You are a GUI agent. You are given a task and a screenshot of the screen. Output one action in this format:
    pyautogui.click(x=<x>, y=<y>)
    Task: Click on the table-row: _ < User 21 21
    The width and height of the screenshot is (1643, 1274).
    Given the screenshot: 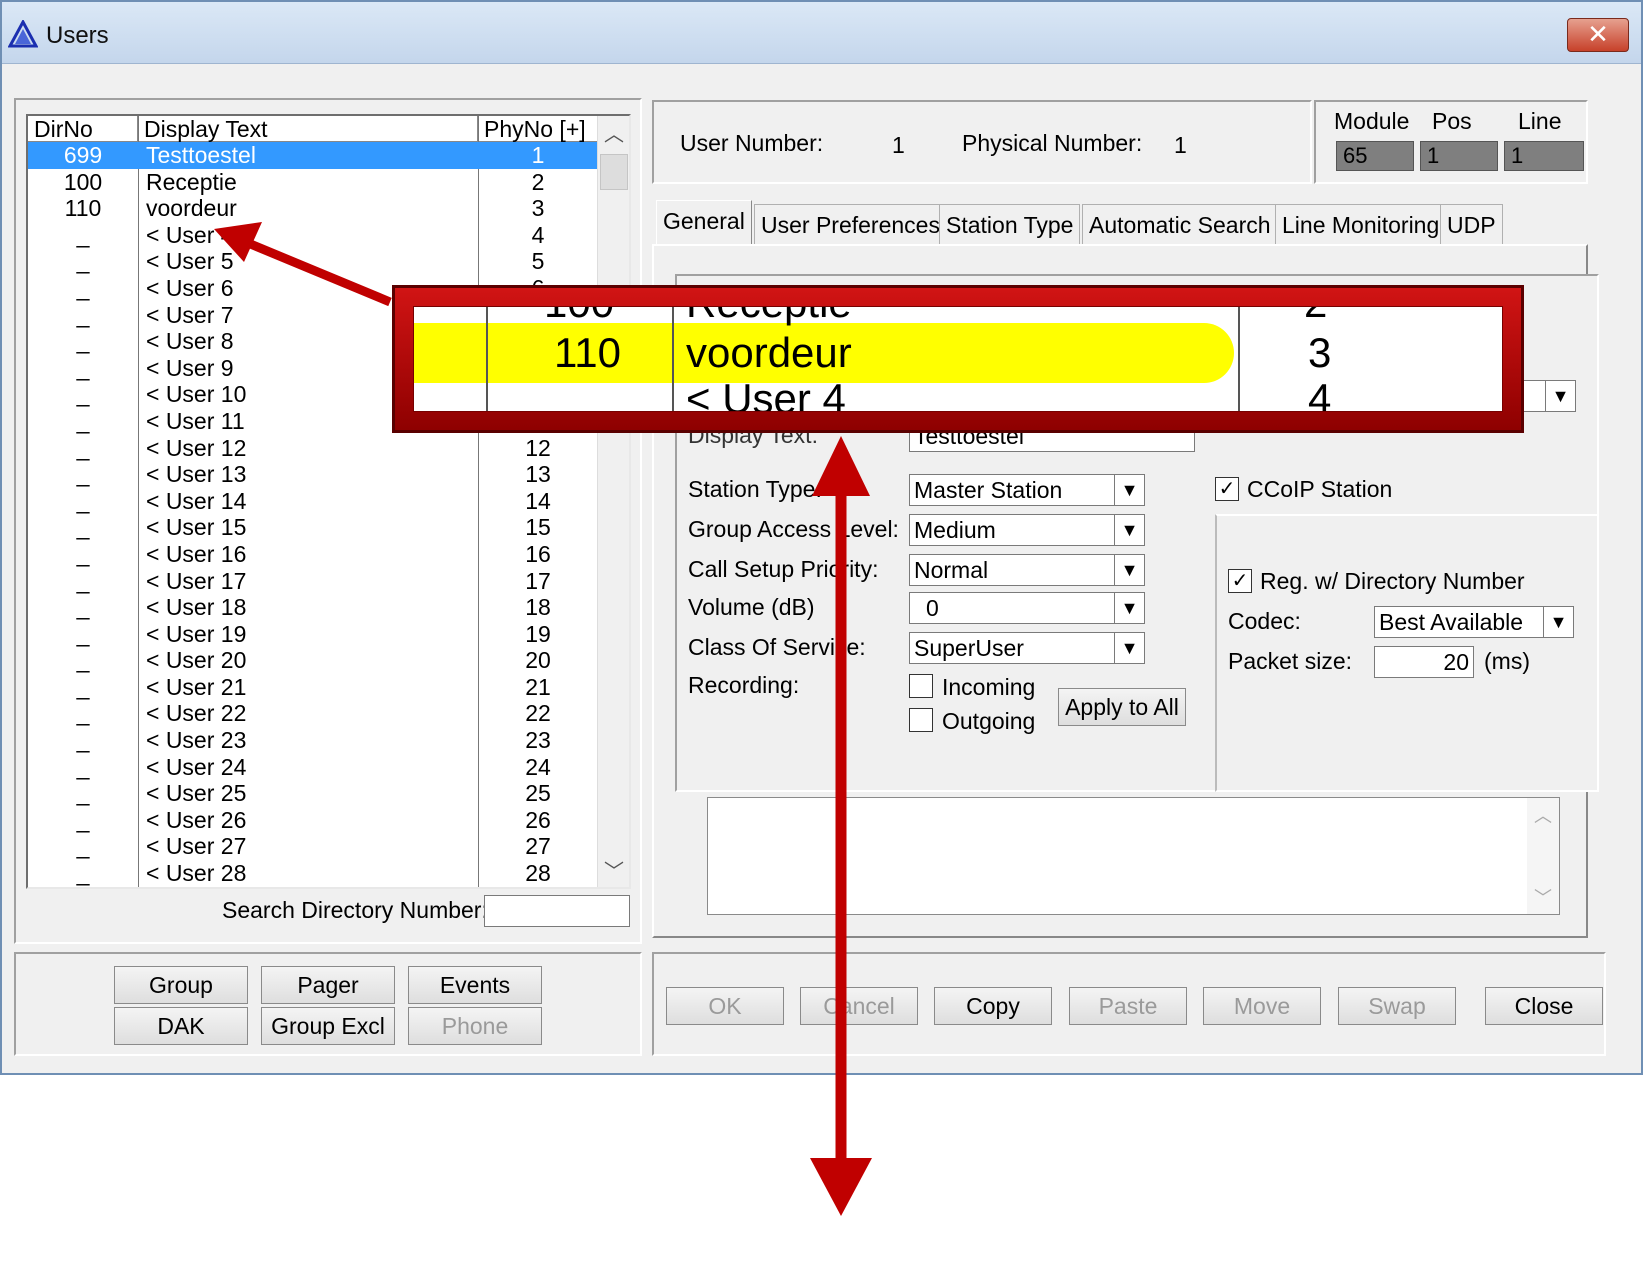 What is the action you would take?
    pyautogui.click(x=314, y=687)
    